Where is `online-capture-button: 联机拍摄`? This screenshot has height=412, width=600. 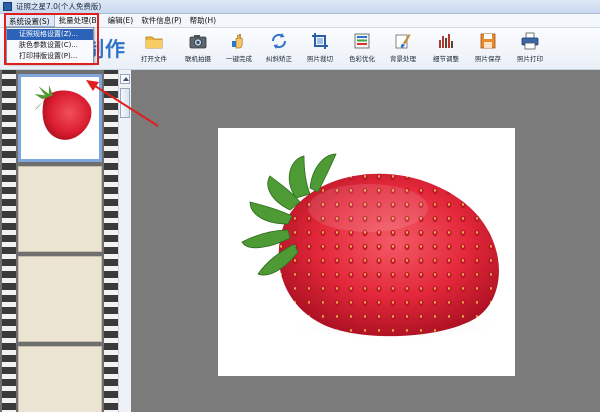
online-capture-button: 联机拍摄 is located at coordinates (198, 49).